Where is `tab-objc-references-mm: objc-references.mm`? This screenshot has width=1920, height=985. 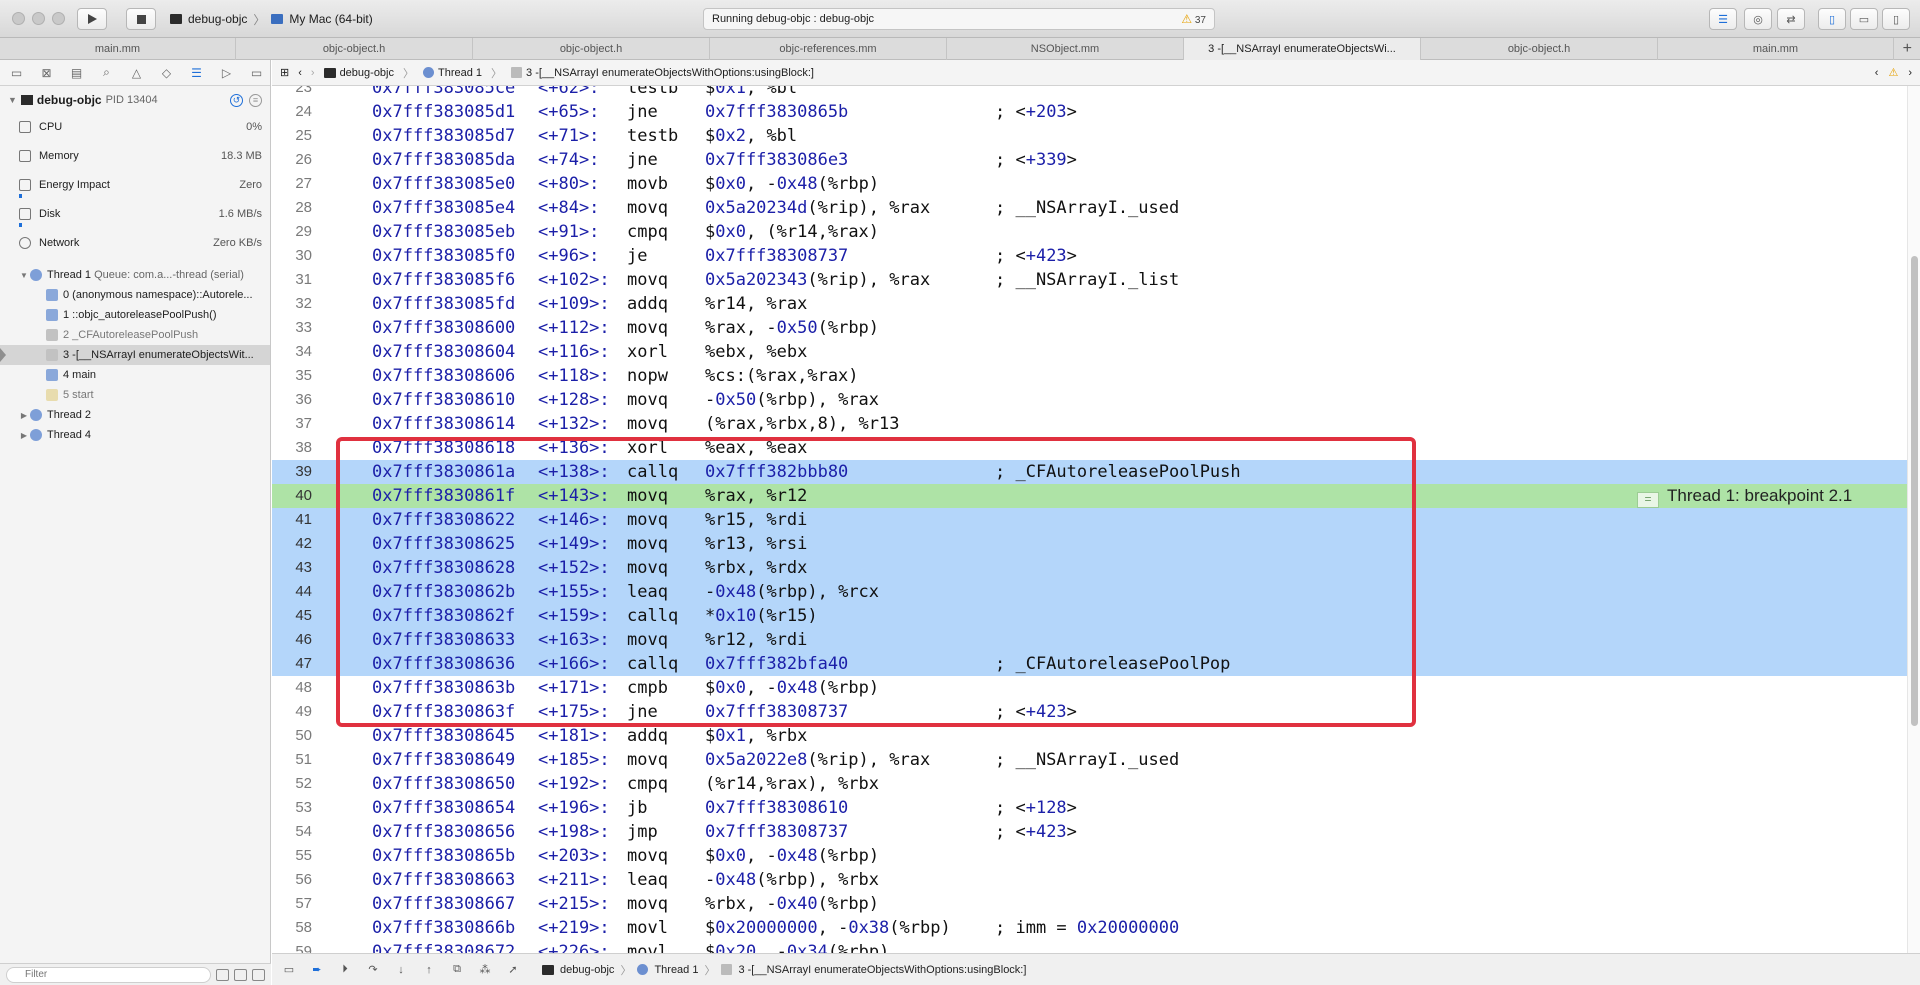
tab-objc-references-mm: objc-references.mm is located at coordinates (828, 49).